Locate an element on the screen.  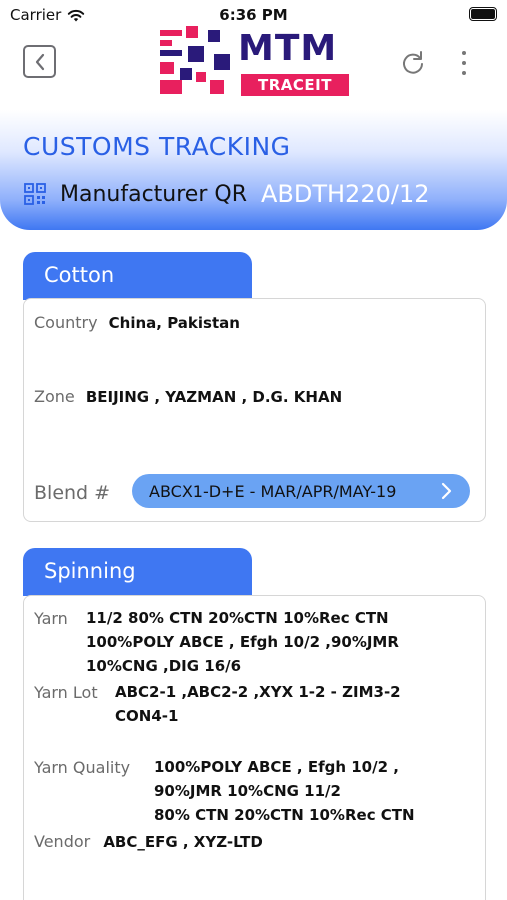
more-menu-button is located at coordinates (464, 63).